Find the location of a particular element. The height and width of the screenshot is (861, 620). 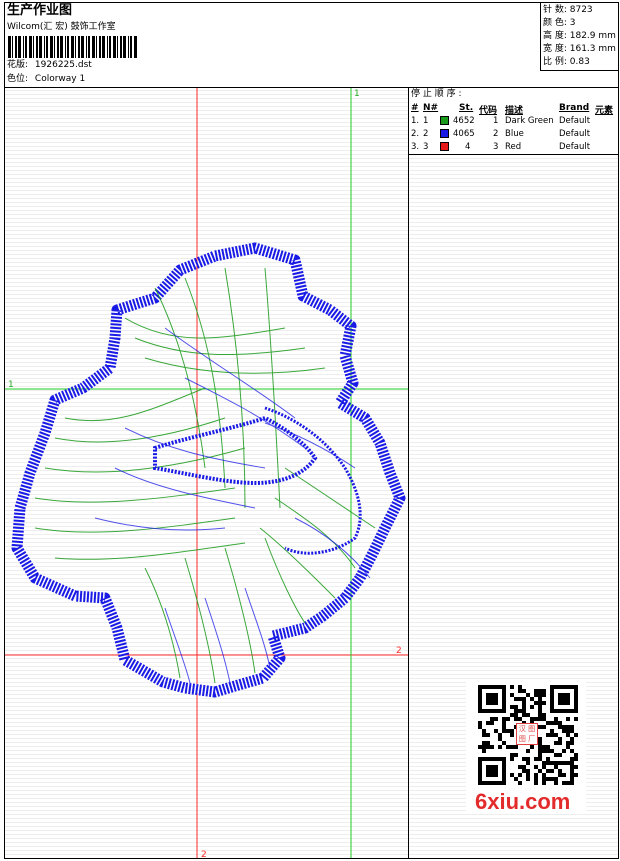

table-row: 2. 2 4065 2 Blue Default is located at coordinates (513, 134).